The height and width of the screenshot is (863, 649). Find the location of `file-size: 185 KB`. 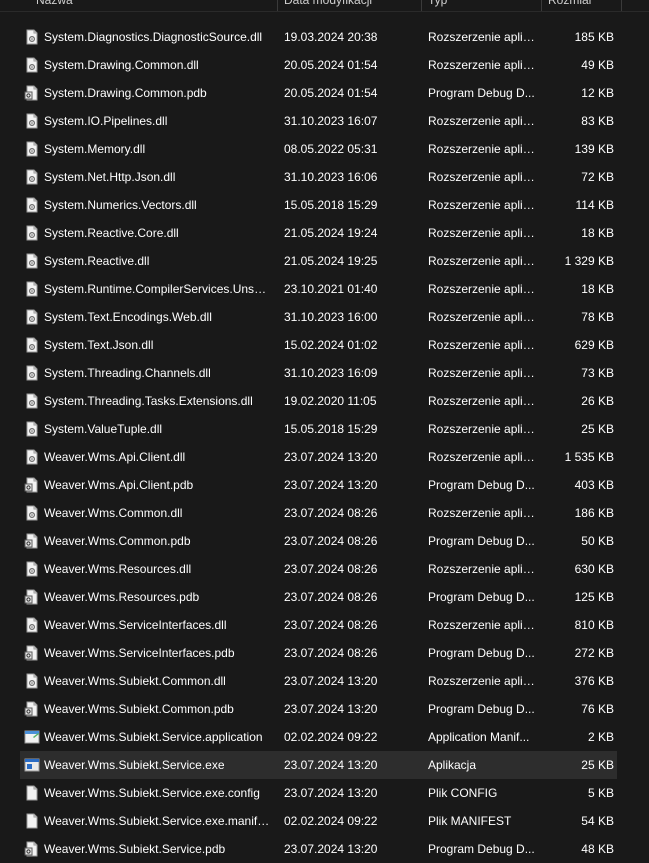

file-size: 185 KB is located at coordinates (594, 37).